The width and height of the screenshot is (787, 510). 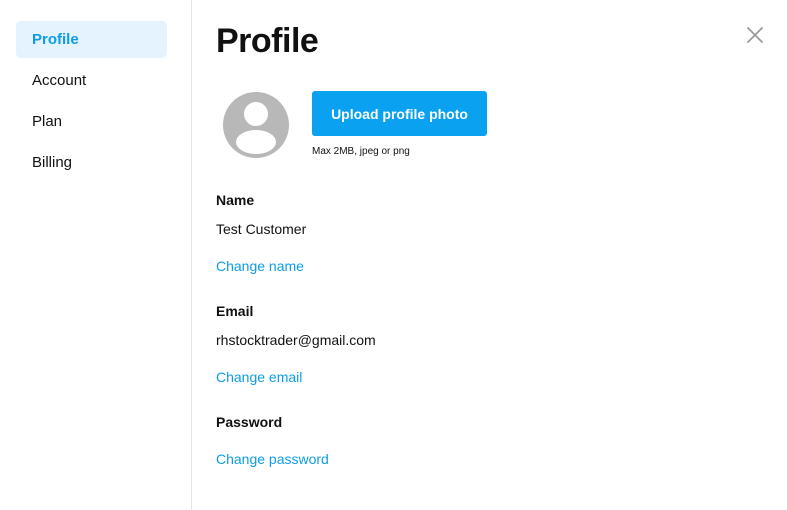 I want to click on change-name-link: Change name, so click(x=260, y=266).